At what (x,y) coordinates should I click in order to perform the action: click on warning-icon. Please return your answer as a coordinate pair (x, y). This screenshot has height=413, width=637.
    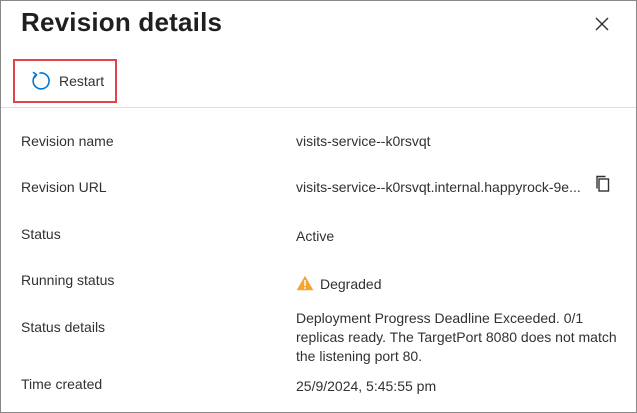
    Looking at the image, I should click on (305, 283).